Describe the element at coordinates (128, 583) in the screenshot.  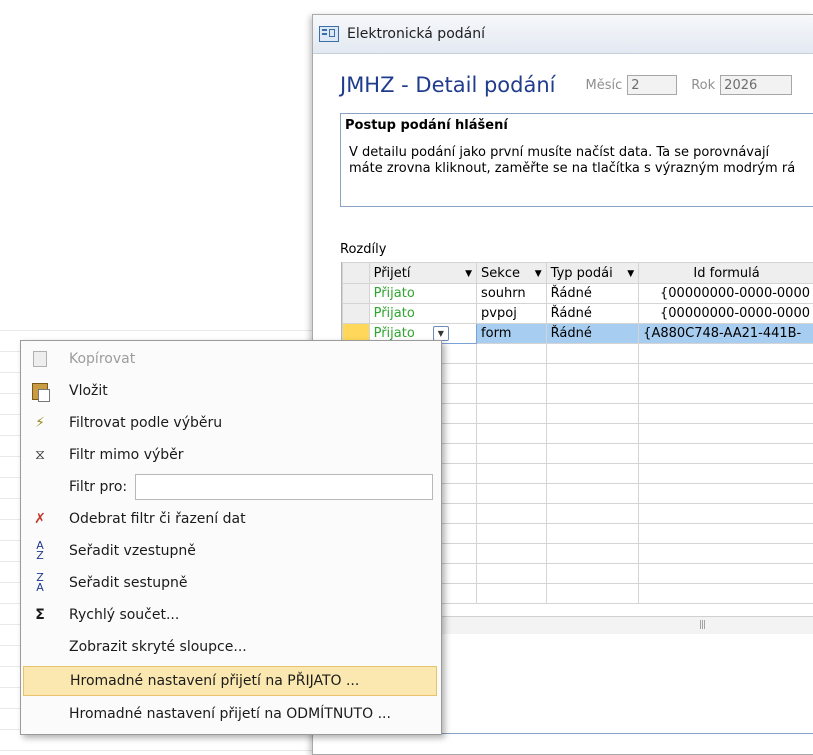
I see `menu-item-label: Seřadit sestupně` at that location.